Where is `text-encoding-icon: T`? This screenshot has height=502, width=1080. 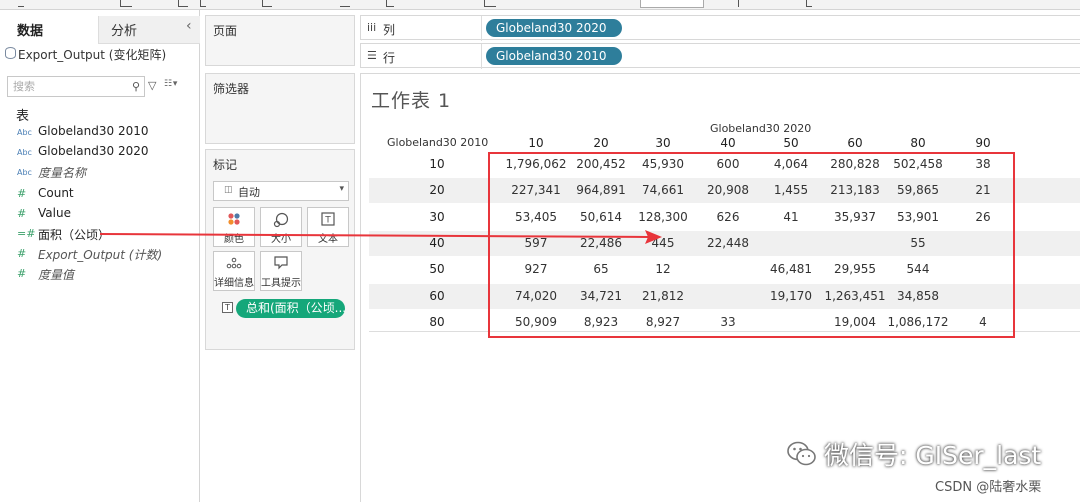 text-encoding-icon: T is located at coordinates (227, 307).